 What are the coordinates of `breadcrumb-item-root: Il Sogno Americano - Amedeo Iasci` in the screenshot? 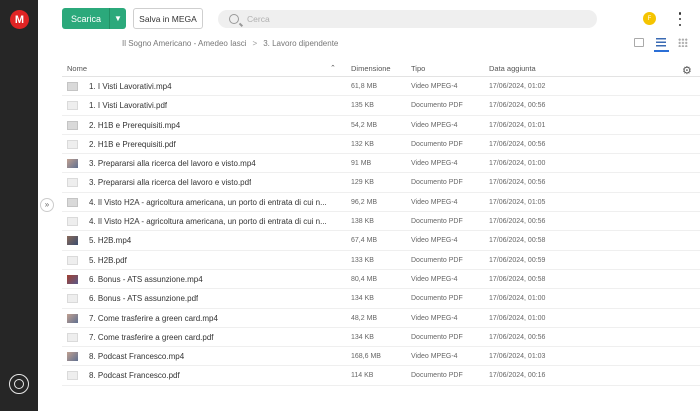 It's located at (184, 43).